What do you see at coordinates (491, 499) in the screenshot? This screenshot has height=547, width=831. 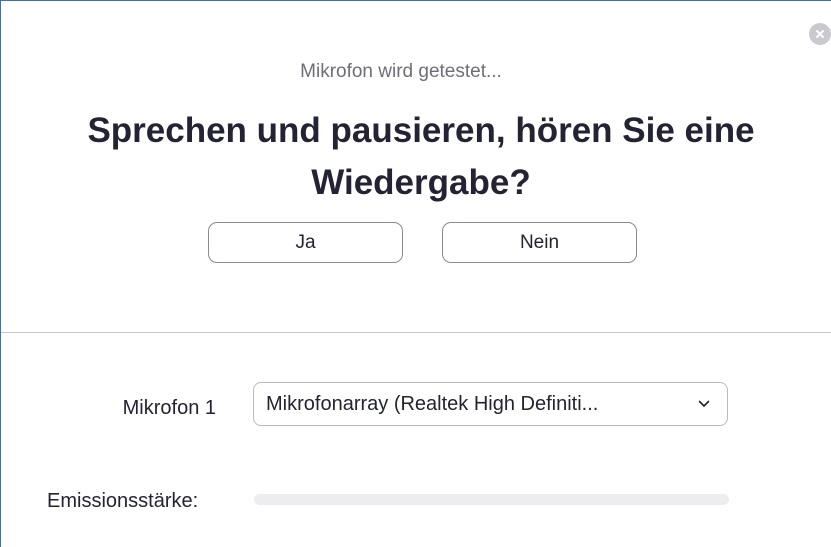 I see `emission-level-meter` at bounding box center [491, 499].